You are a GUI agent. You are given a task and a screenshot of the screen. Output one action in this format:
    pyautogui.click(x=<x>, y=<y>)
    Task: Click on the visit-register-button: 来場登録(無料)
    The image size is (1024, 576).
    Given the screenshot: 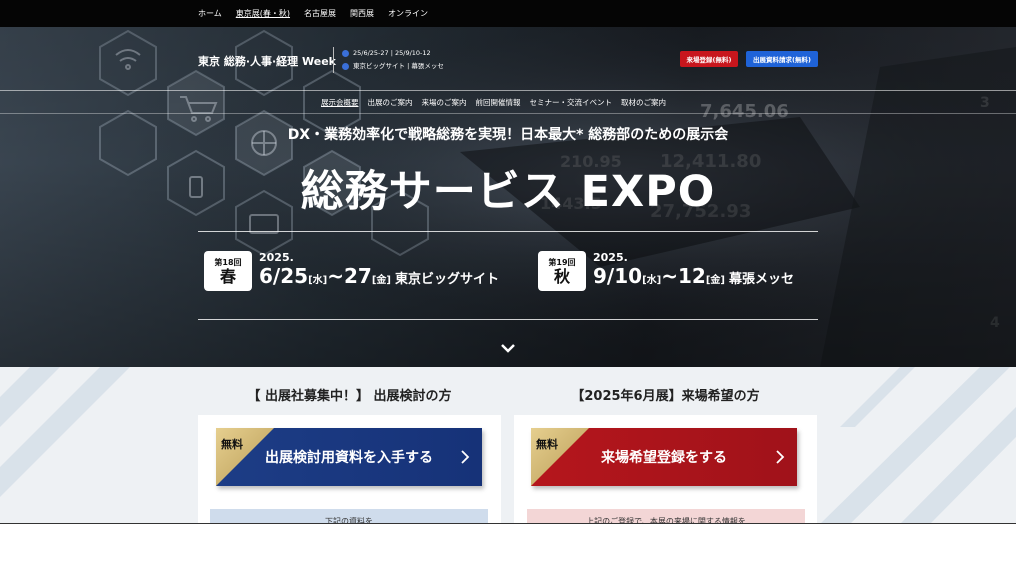 What is the action you would take?
    pyautogui.click(x=709, y=59)
    